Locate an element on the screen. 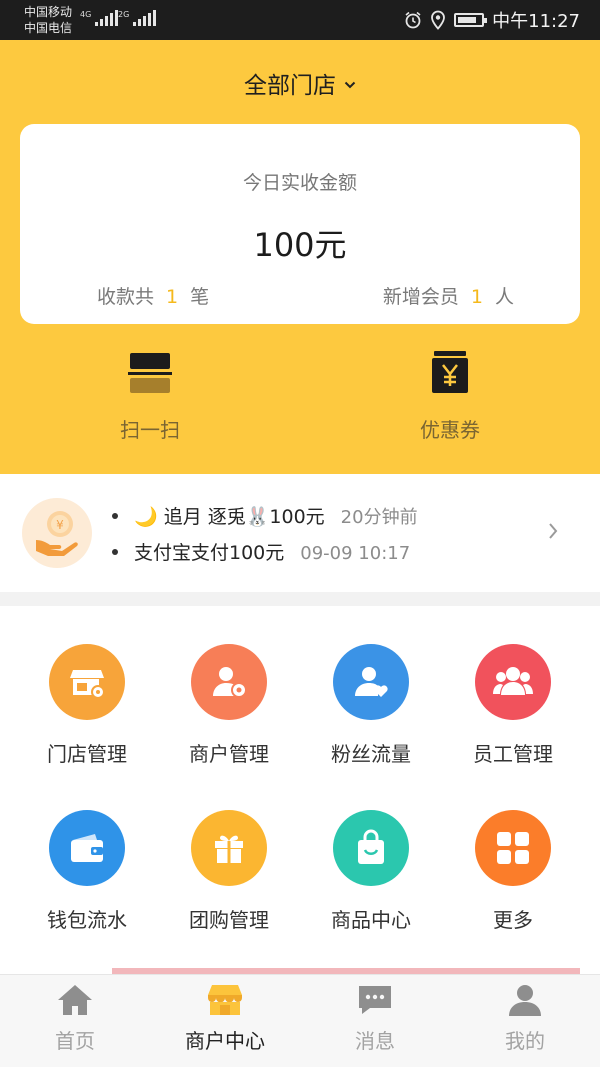 This screenshot has width=600, height=1067. transaction-item: 🌙 追月 逐兎🐰100元 20分钟前 is located at coordinates (265, 515).